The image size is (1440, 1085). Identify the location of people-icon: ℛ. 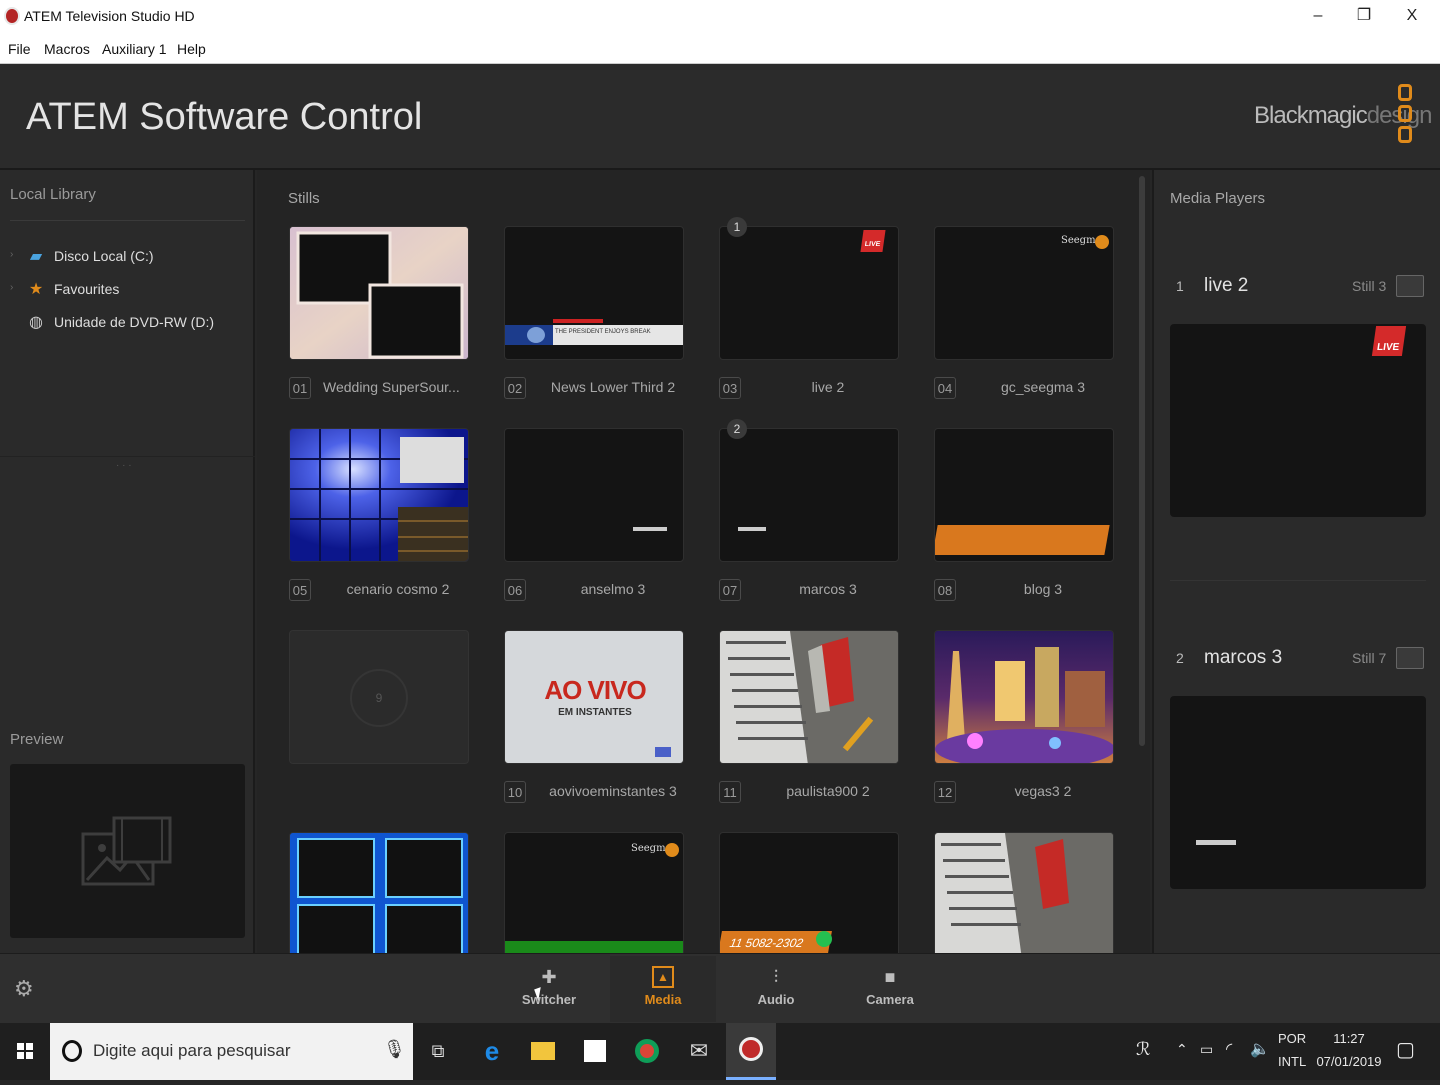
(1143, 1049).